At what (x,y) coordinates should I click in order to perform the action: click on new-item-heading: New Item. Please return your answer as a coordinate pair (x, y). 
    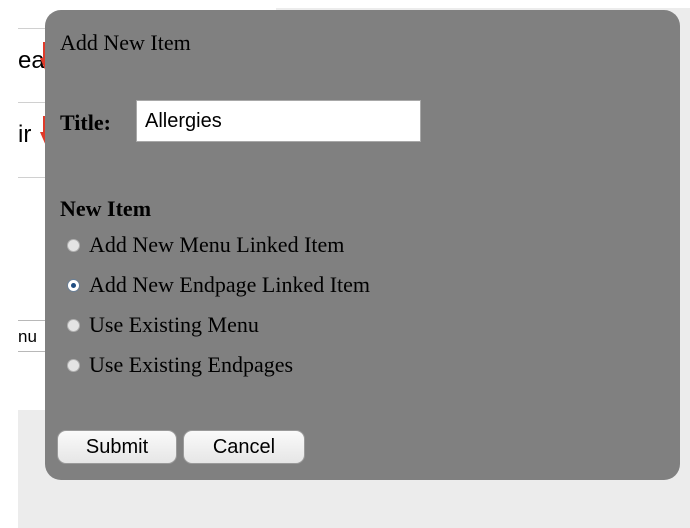
    Looking at the image, I should click on (106, 208).